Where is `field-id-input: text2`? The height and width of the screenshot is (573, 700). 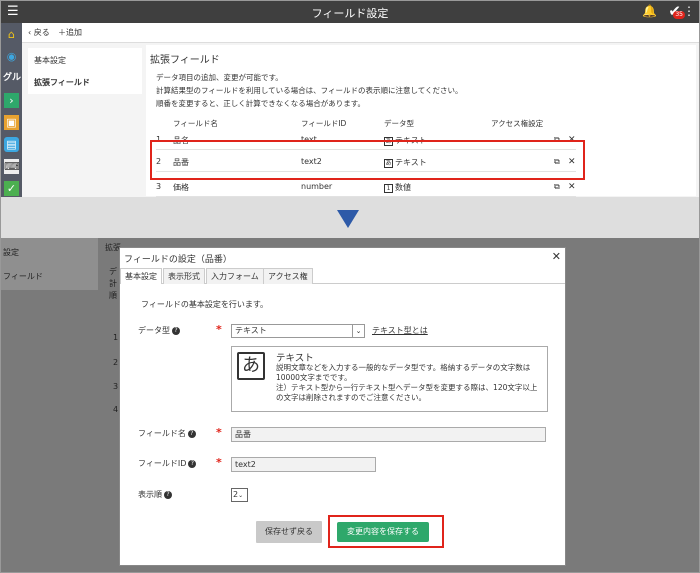 field-id-input: text2 is located at coordinates (303, 464).